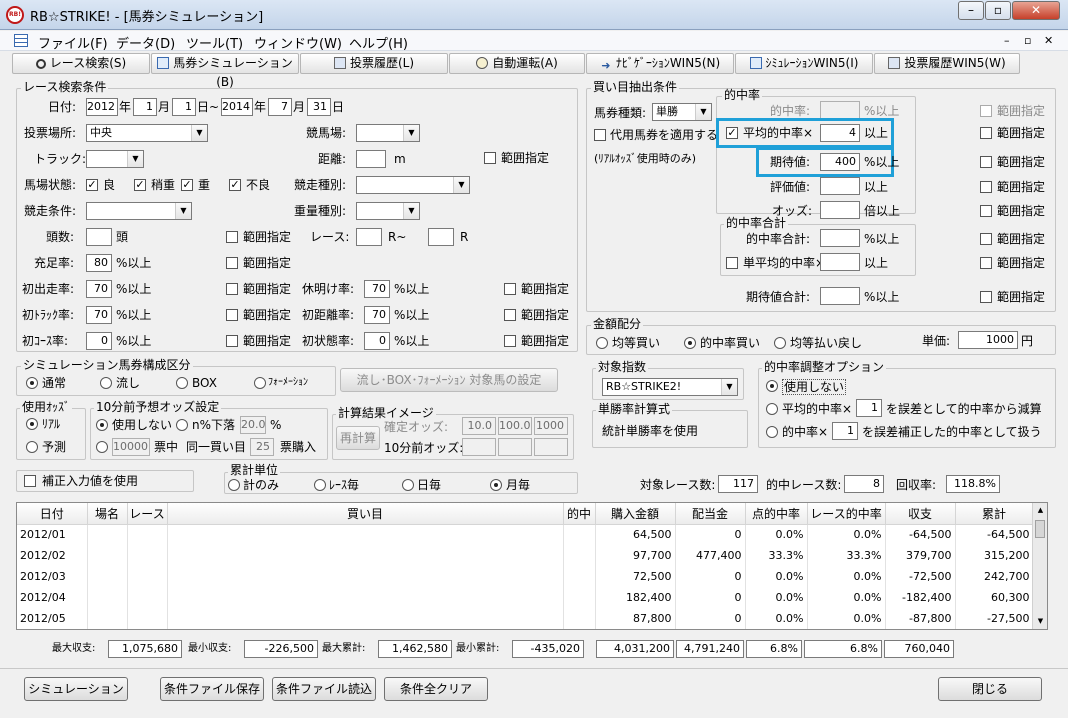  Describe the element at coordinates (377, 341) in the screenshot. I see `first-state-input: 0` at that location.